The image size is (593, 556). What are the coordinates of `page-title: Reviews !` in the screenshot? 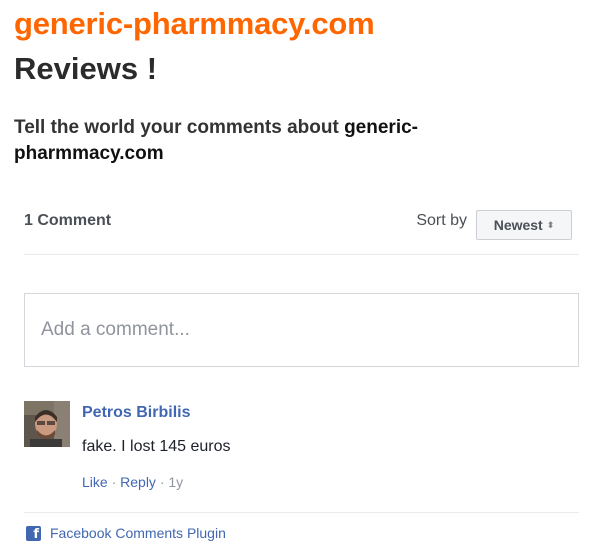 It's located at (86, 68).